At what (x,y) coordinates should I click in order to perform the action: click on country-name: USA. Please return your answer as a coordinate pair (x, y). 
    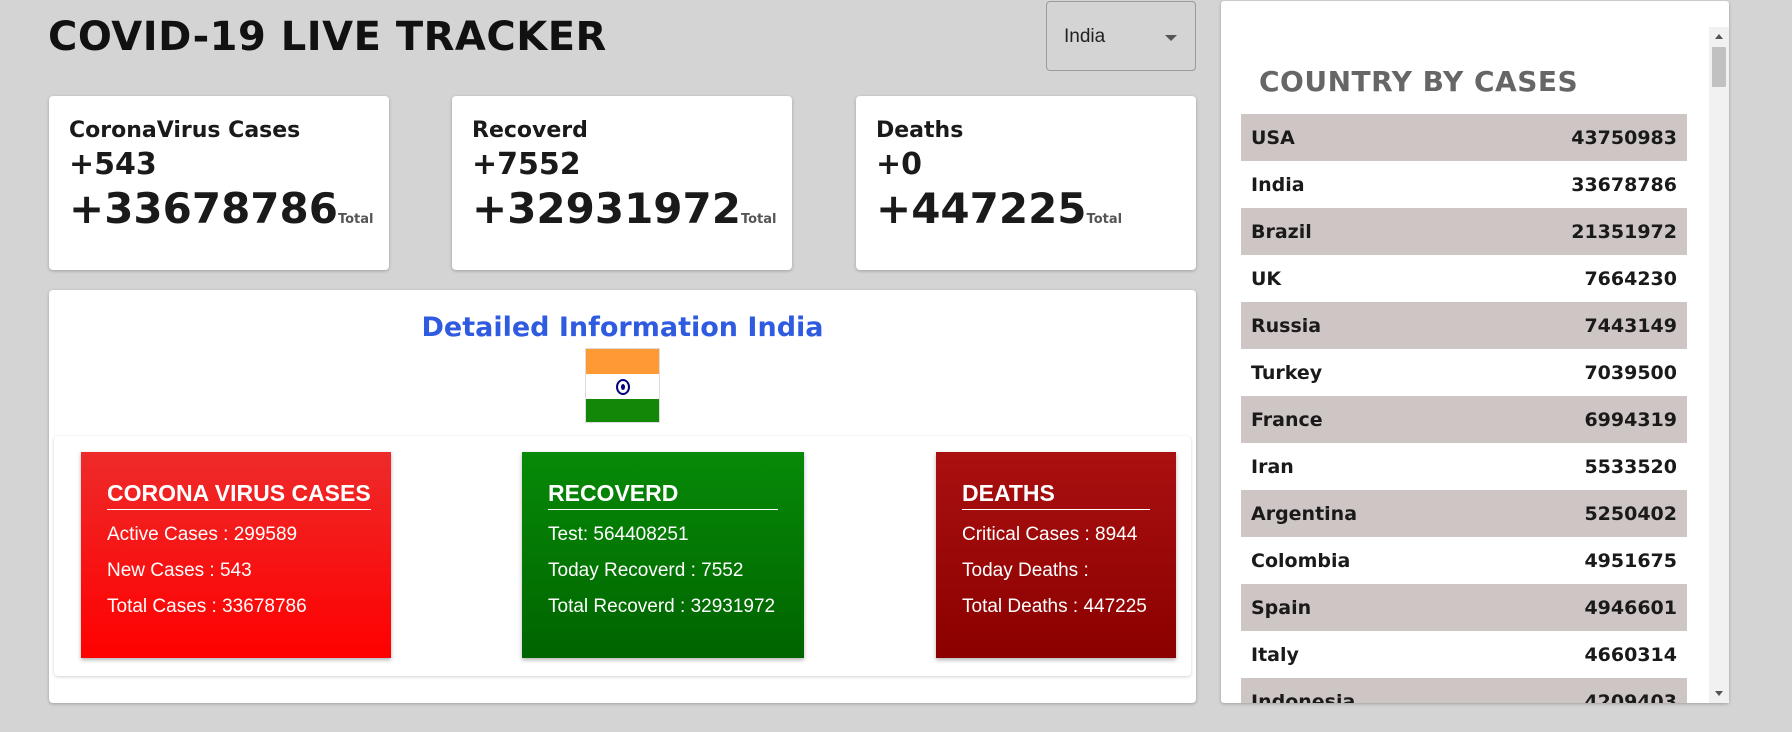
    Looking at the image, I should click on (1273, 137).